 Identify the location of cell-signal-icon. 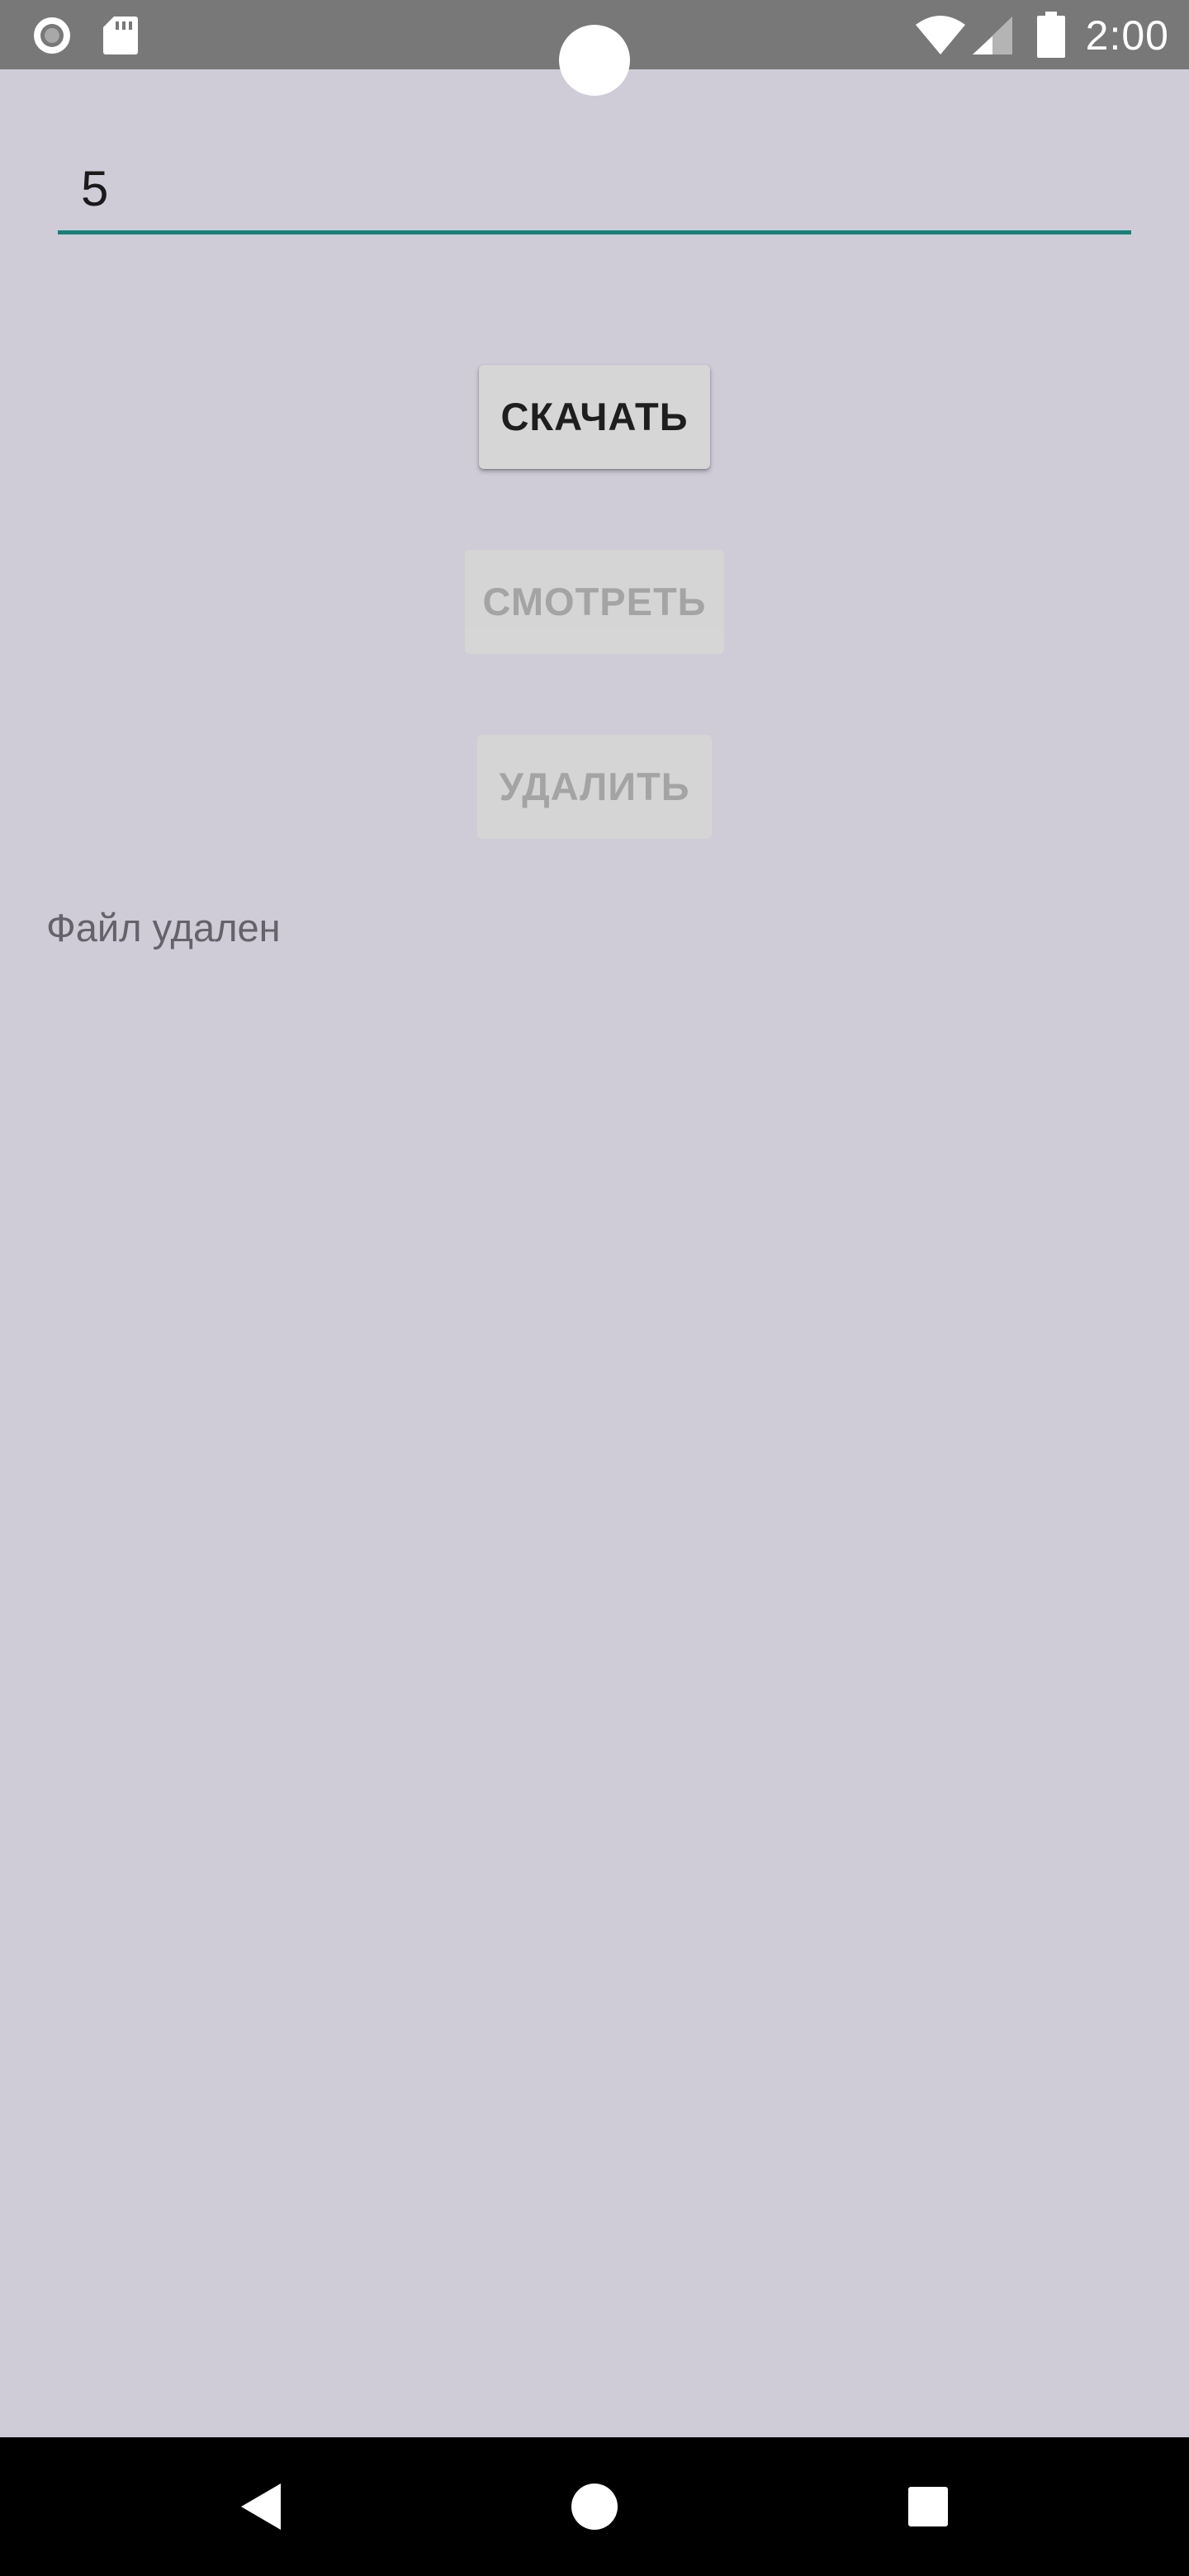
(992, 35).